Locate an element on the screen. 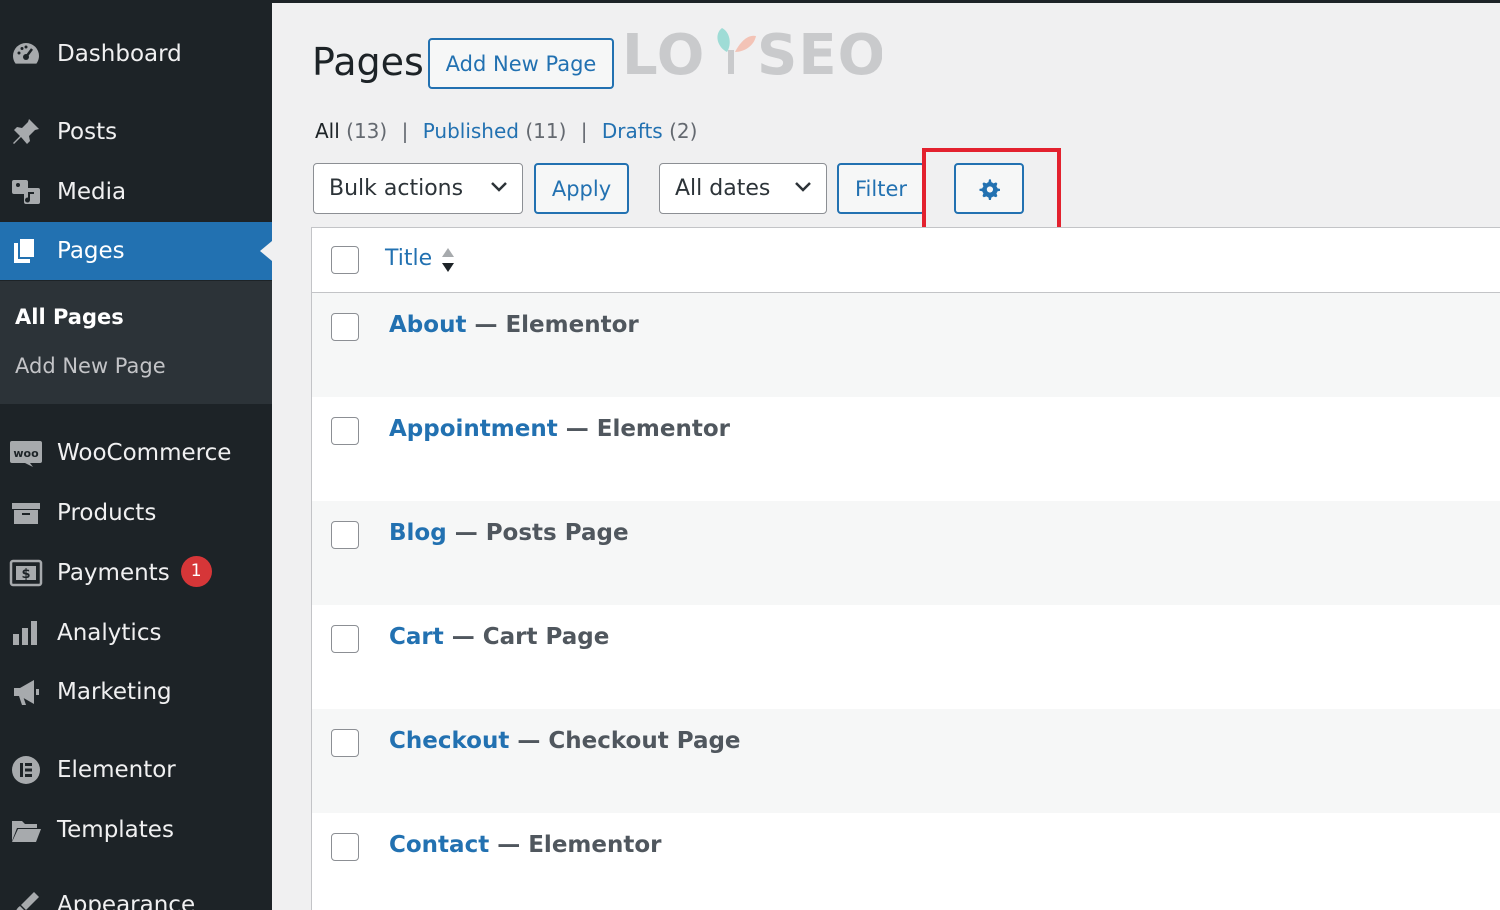  sidebar-item-woocommerce: woo WooCommerce is located at coordinates (136, 453).